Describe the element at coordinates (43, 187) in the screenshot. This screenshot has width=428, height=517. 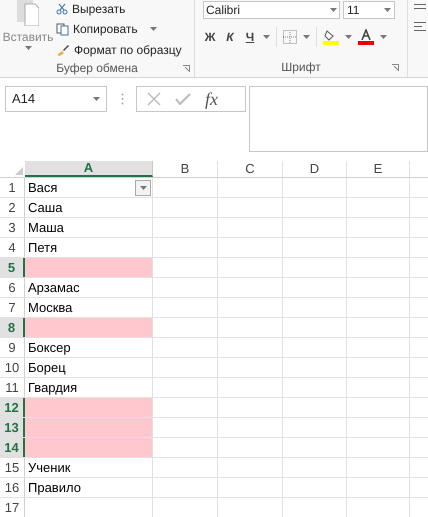
I see `cell-text: Вася` at that location.